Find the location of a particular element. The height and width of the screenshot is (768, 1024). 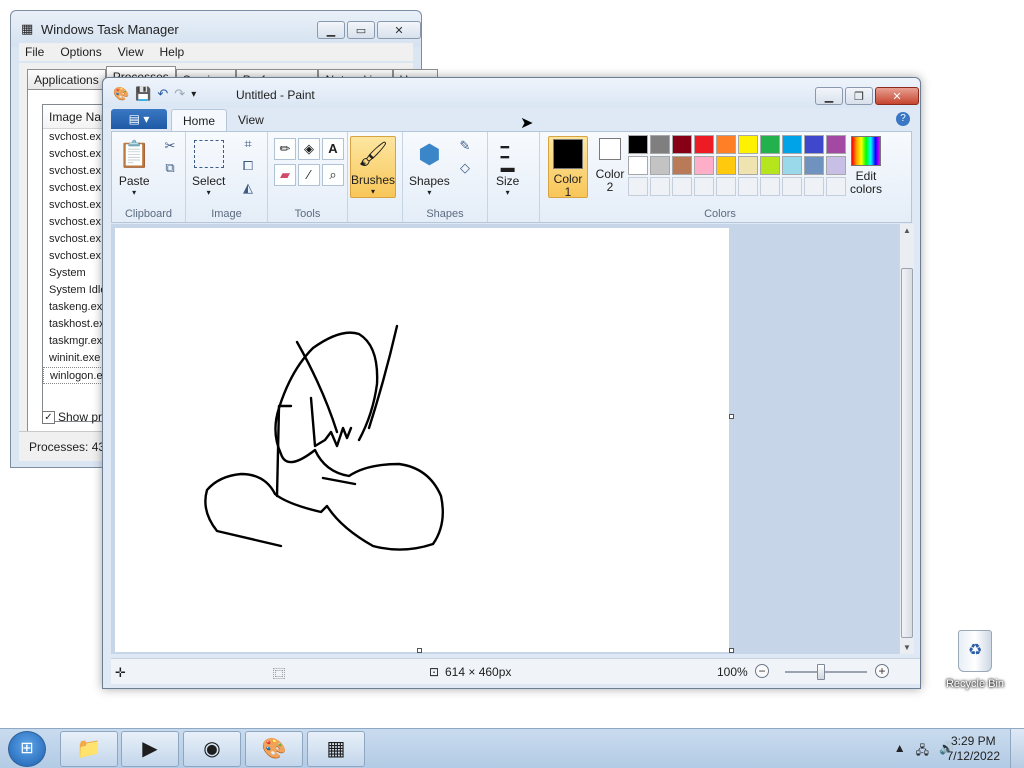

paint-close-button: ✕ is located at coordinates (897, 96).